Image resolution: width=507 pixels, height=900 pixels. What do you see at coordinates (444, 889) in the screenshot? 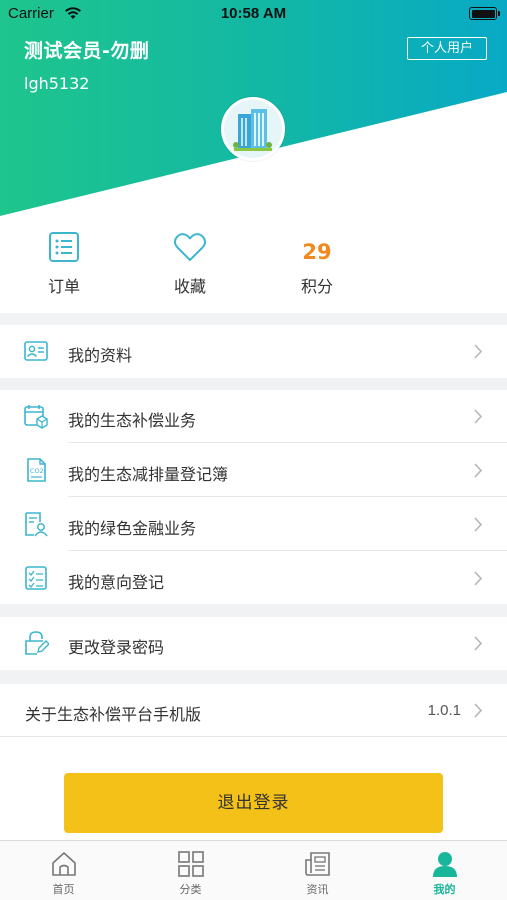
I see `tab-label: 我的` at bounding box center [444, 889].